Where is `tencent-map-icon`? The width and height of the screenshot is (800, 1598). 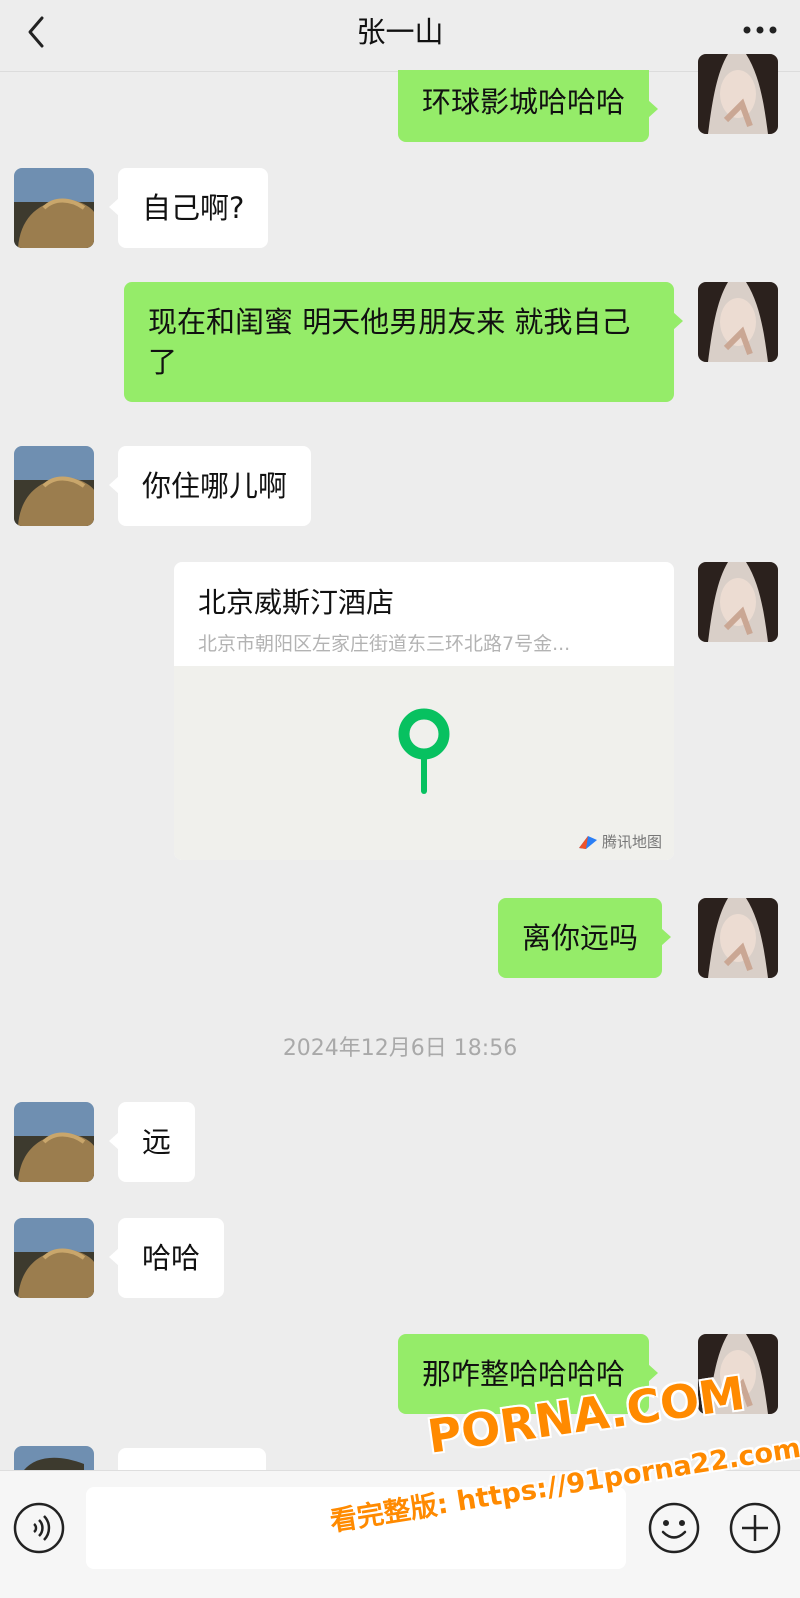
tencent-map-icon is located at coordinates (587, 842).